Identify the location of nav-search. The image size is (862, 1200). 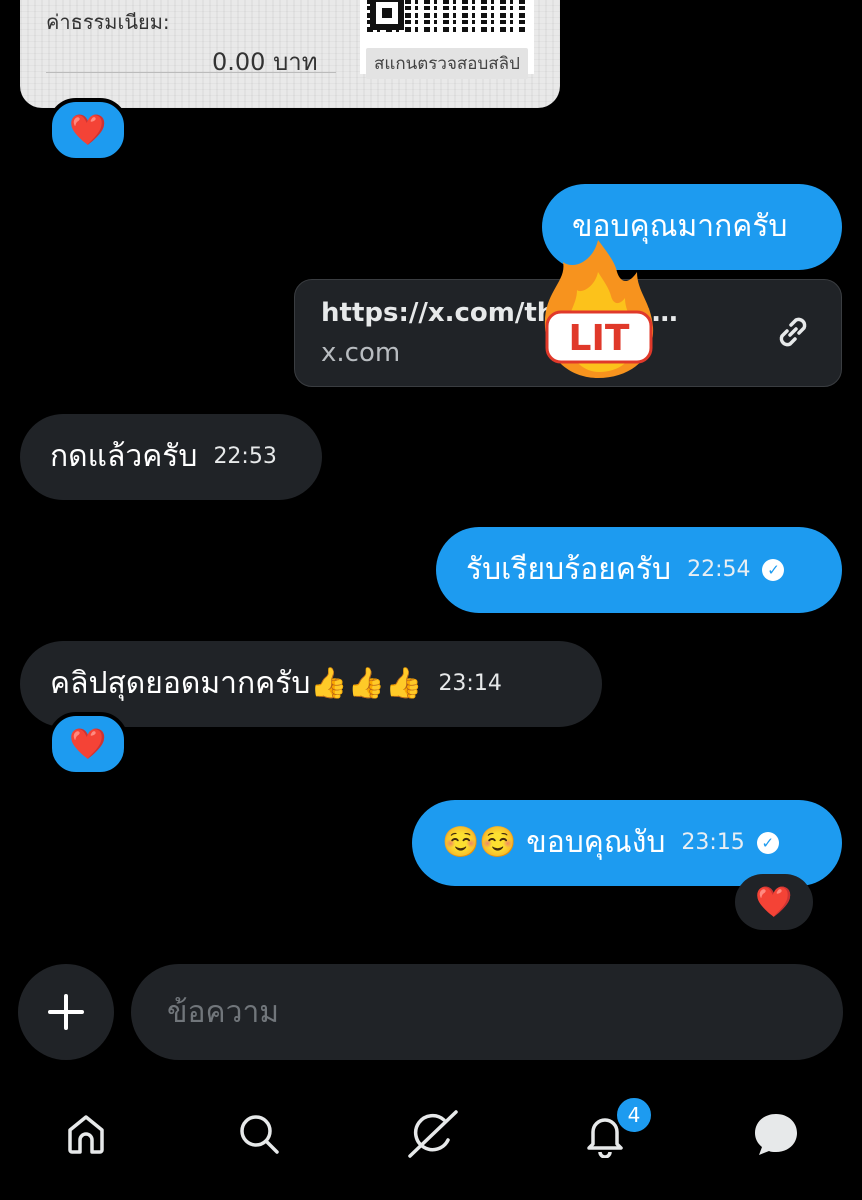
(259, 1134).